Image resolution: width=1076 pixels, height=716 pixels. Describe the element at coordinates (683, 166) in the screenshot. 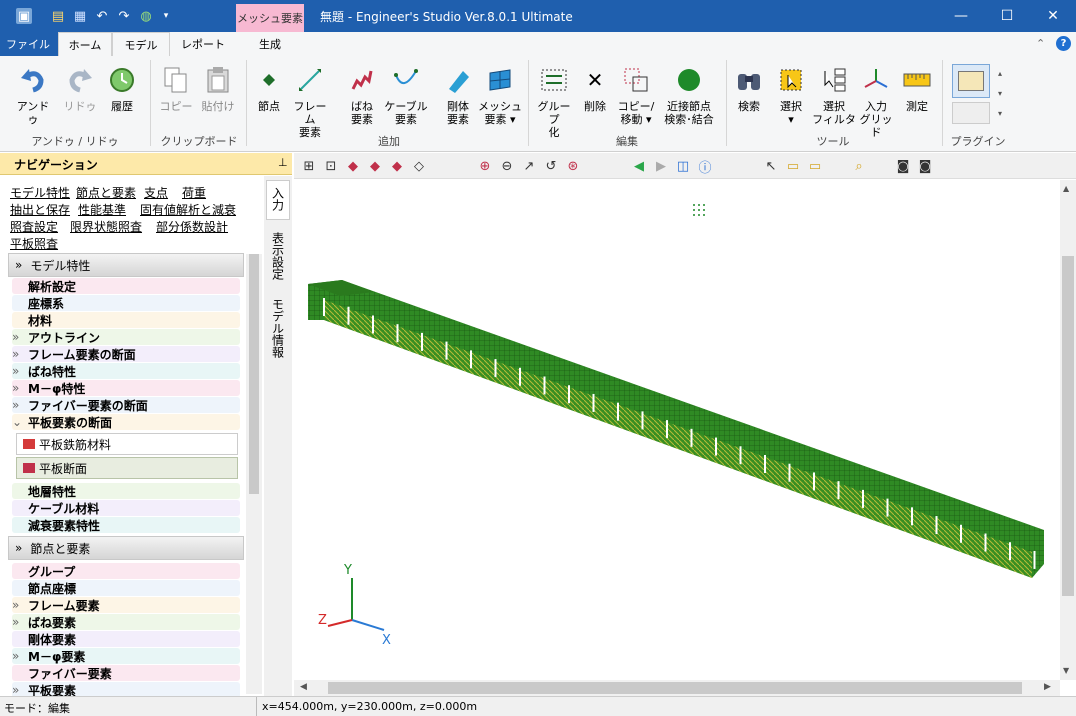

I see `snapshot-icon: ◫` at that location.